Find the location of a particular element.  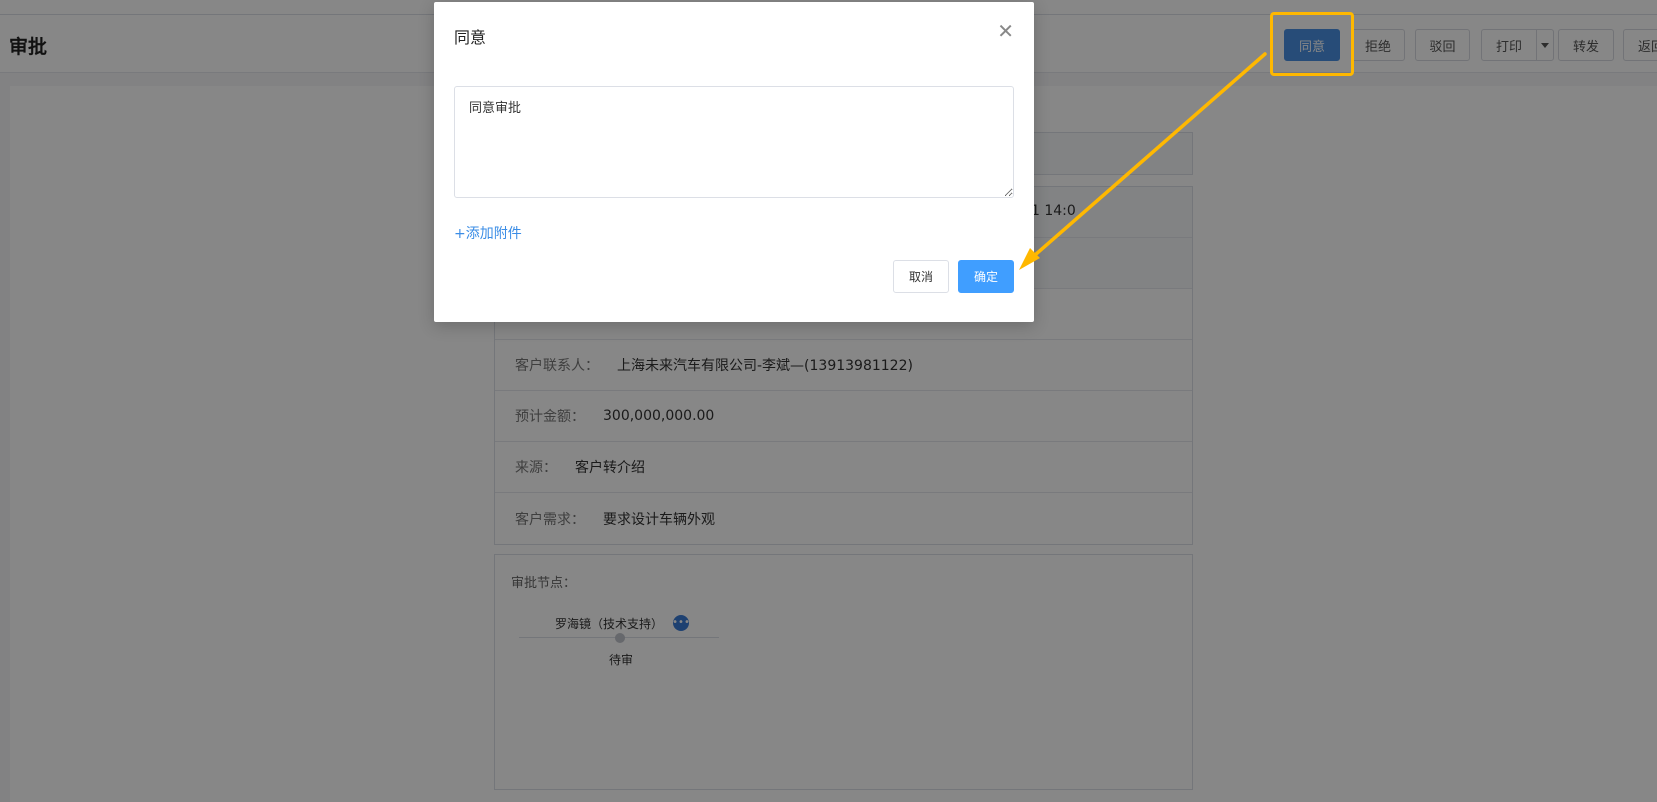

dialog-title: 同意 is located at coordinates (470, 37).